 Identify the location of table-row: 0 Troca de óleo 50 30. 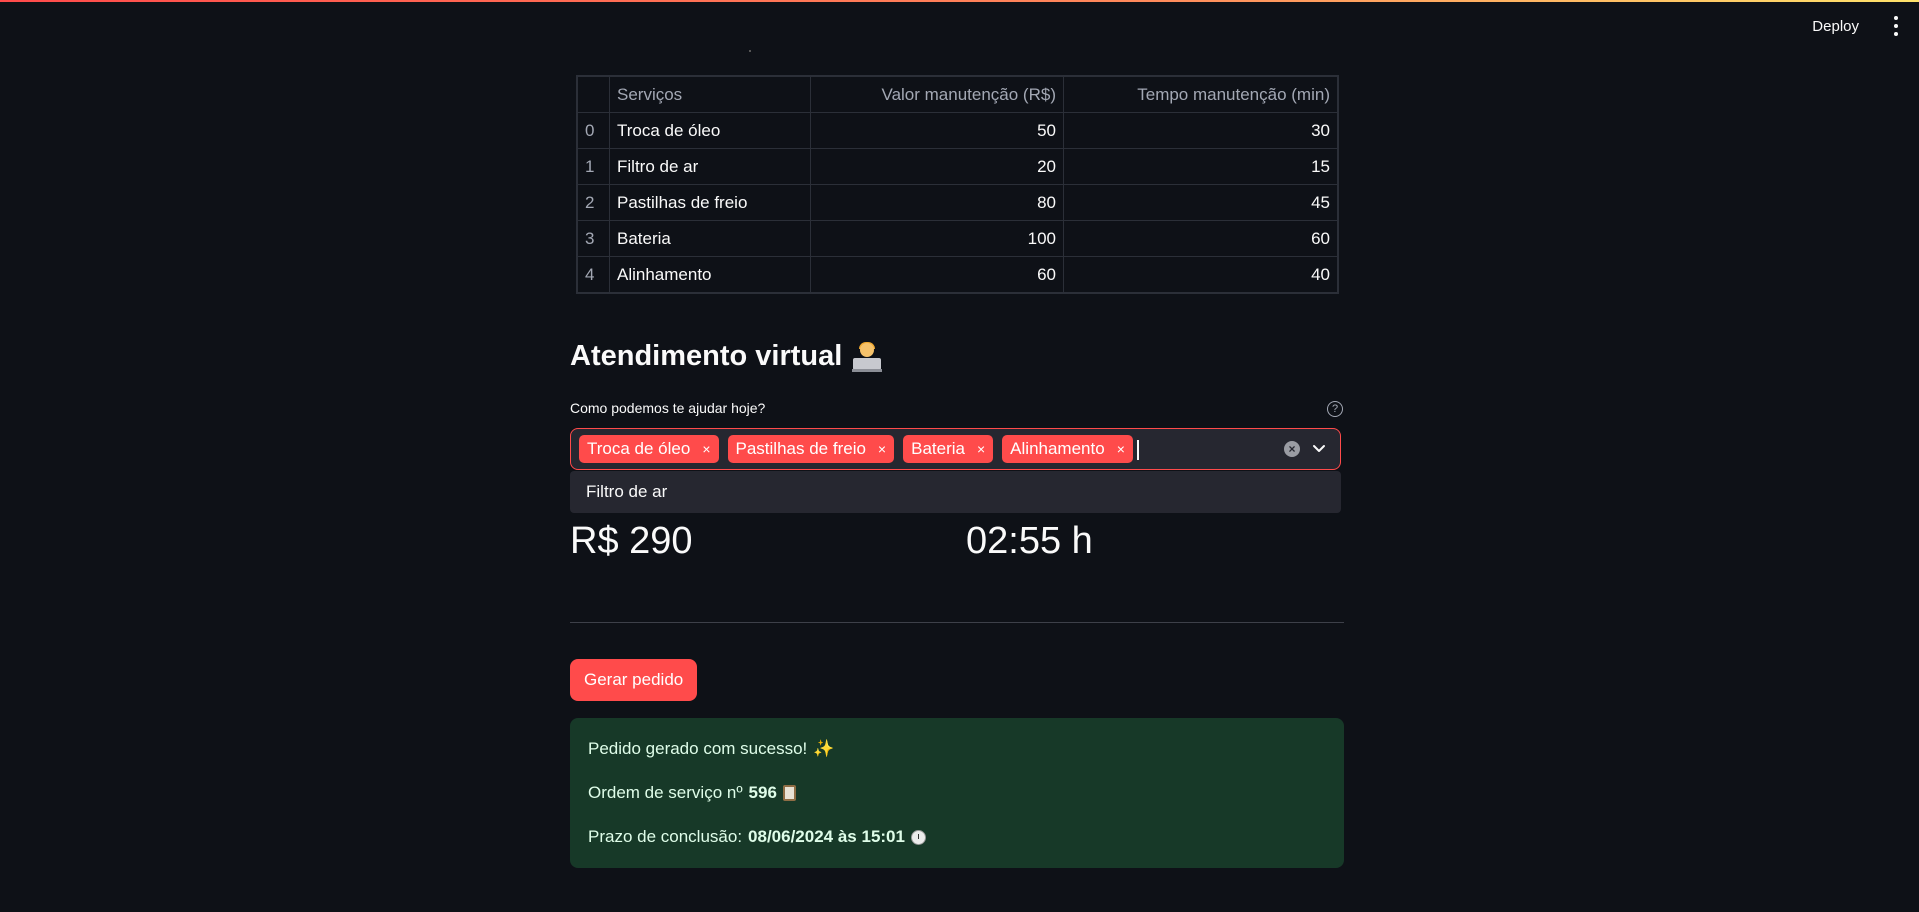
(957, 130).